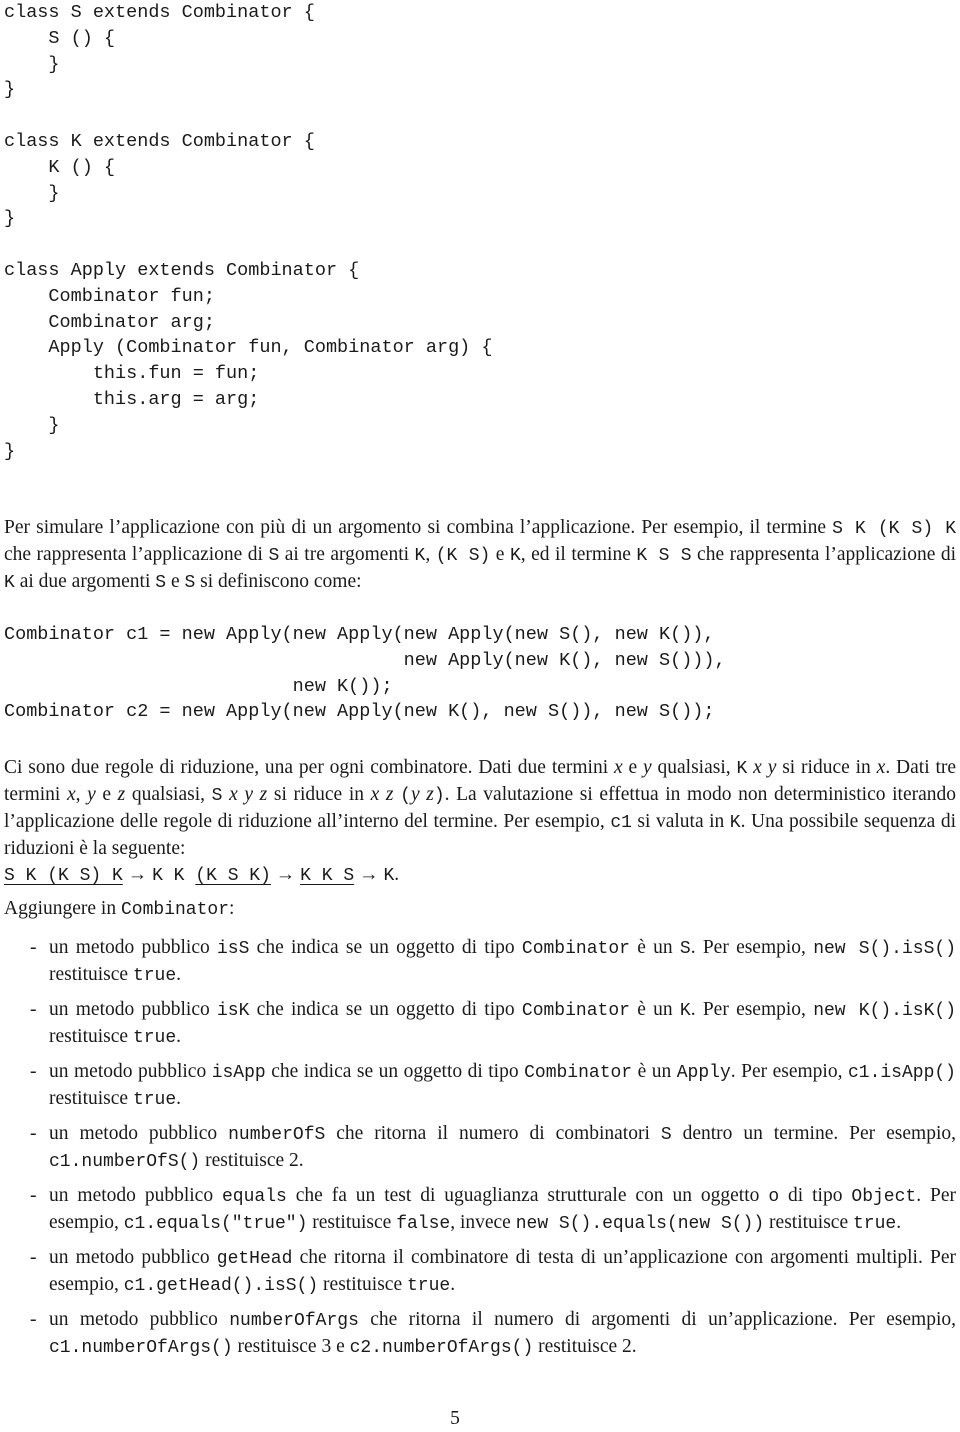 This screenshot has height=1432, width=960. Describe the element at coordinates (125, 1162) in the screenshot. I see `code-term: c1.numberOfS()` at that location.